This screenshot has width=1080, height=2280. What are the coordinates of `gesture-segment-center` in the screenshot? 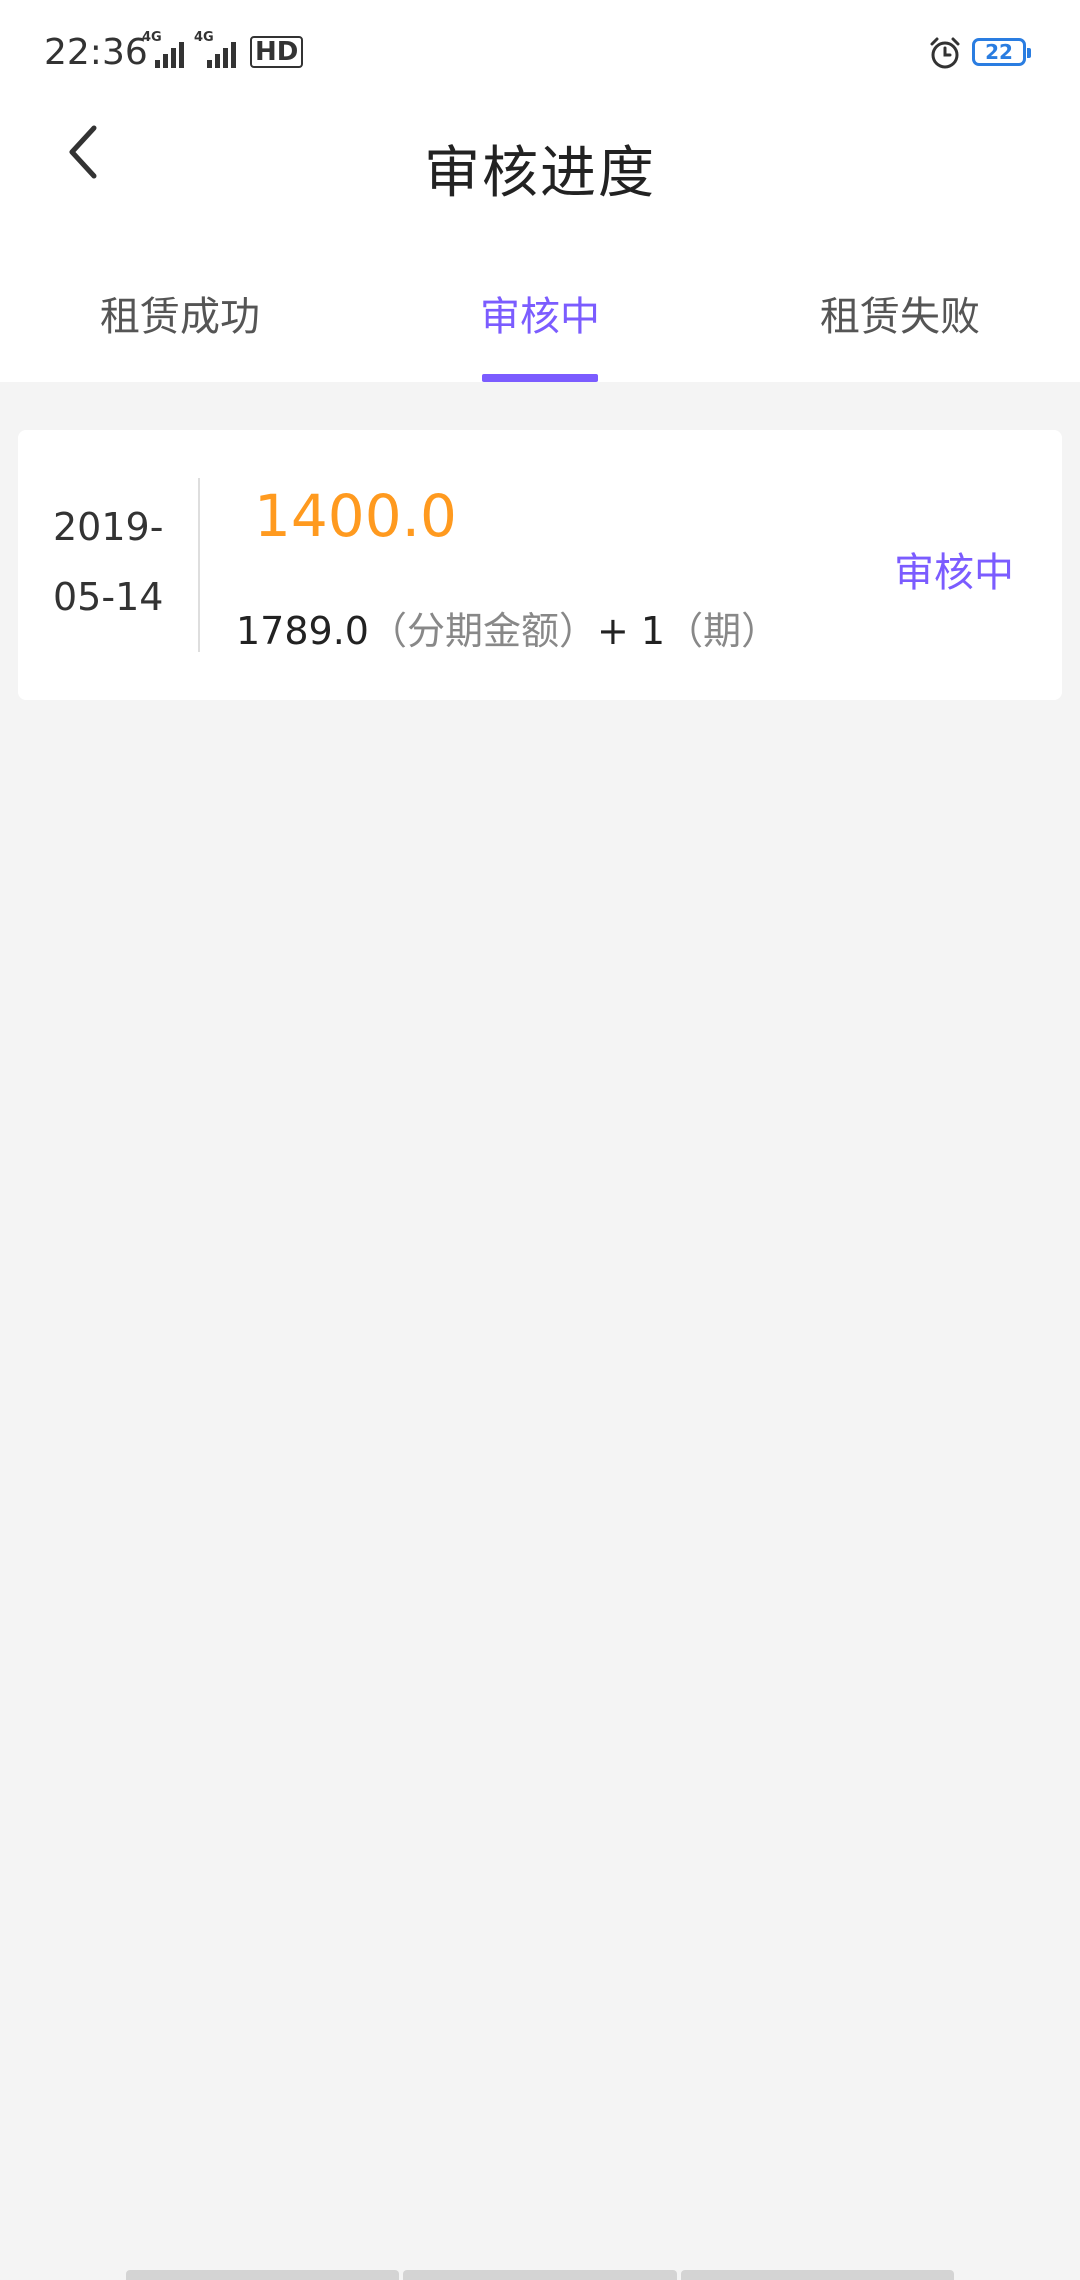 It's located at (540, 2275).